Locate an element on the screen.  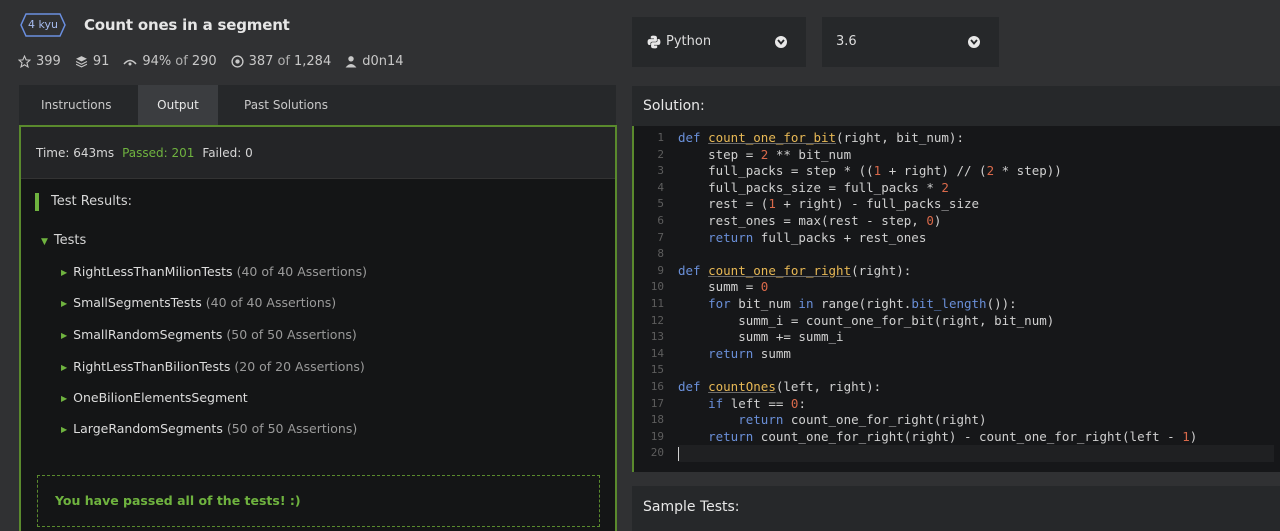
code-line: def count_one_for_bit(right, bit_num): is located at coordinates (821, 137).